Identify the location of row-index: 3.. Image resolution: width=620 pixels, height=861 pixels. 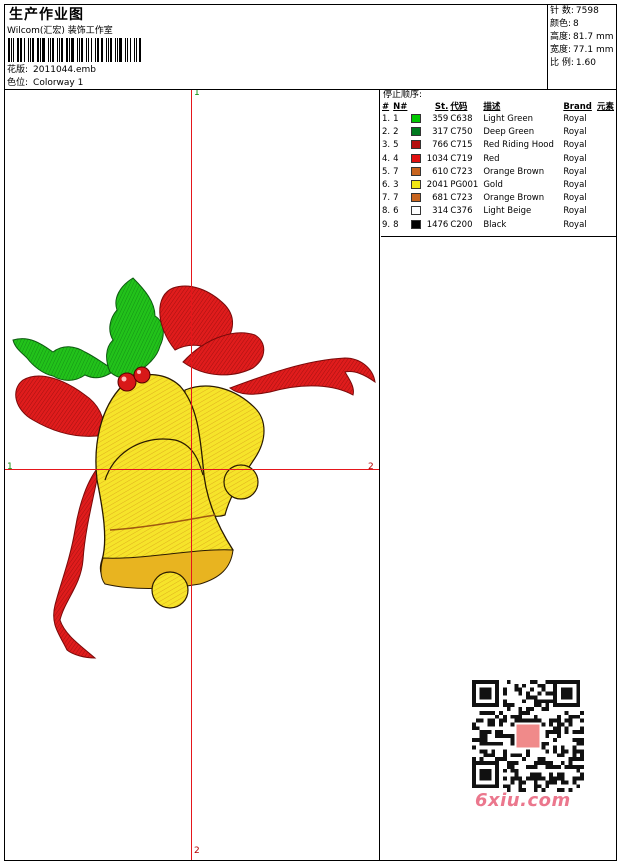
(386, 145).